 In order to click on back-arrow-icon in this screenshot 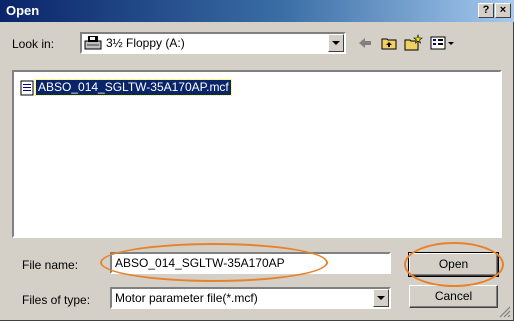, I will do `click(365, 43)`.